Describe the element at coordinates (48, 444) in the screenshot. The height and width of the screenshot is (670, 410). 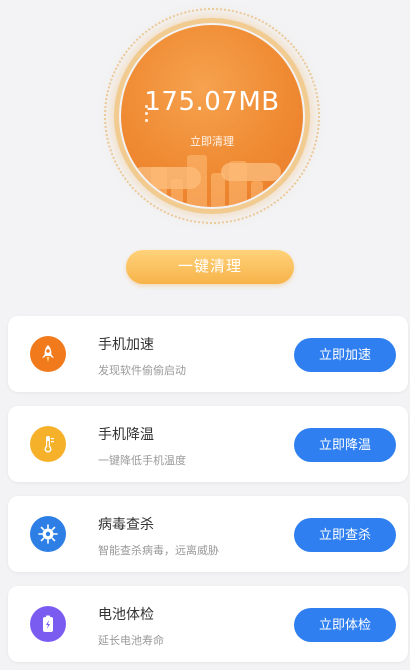
I see `thermometer-icon` at that location.